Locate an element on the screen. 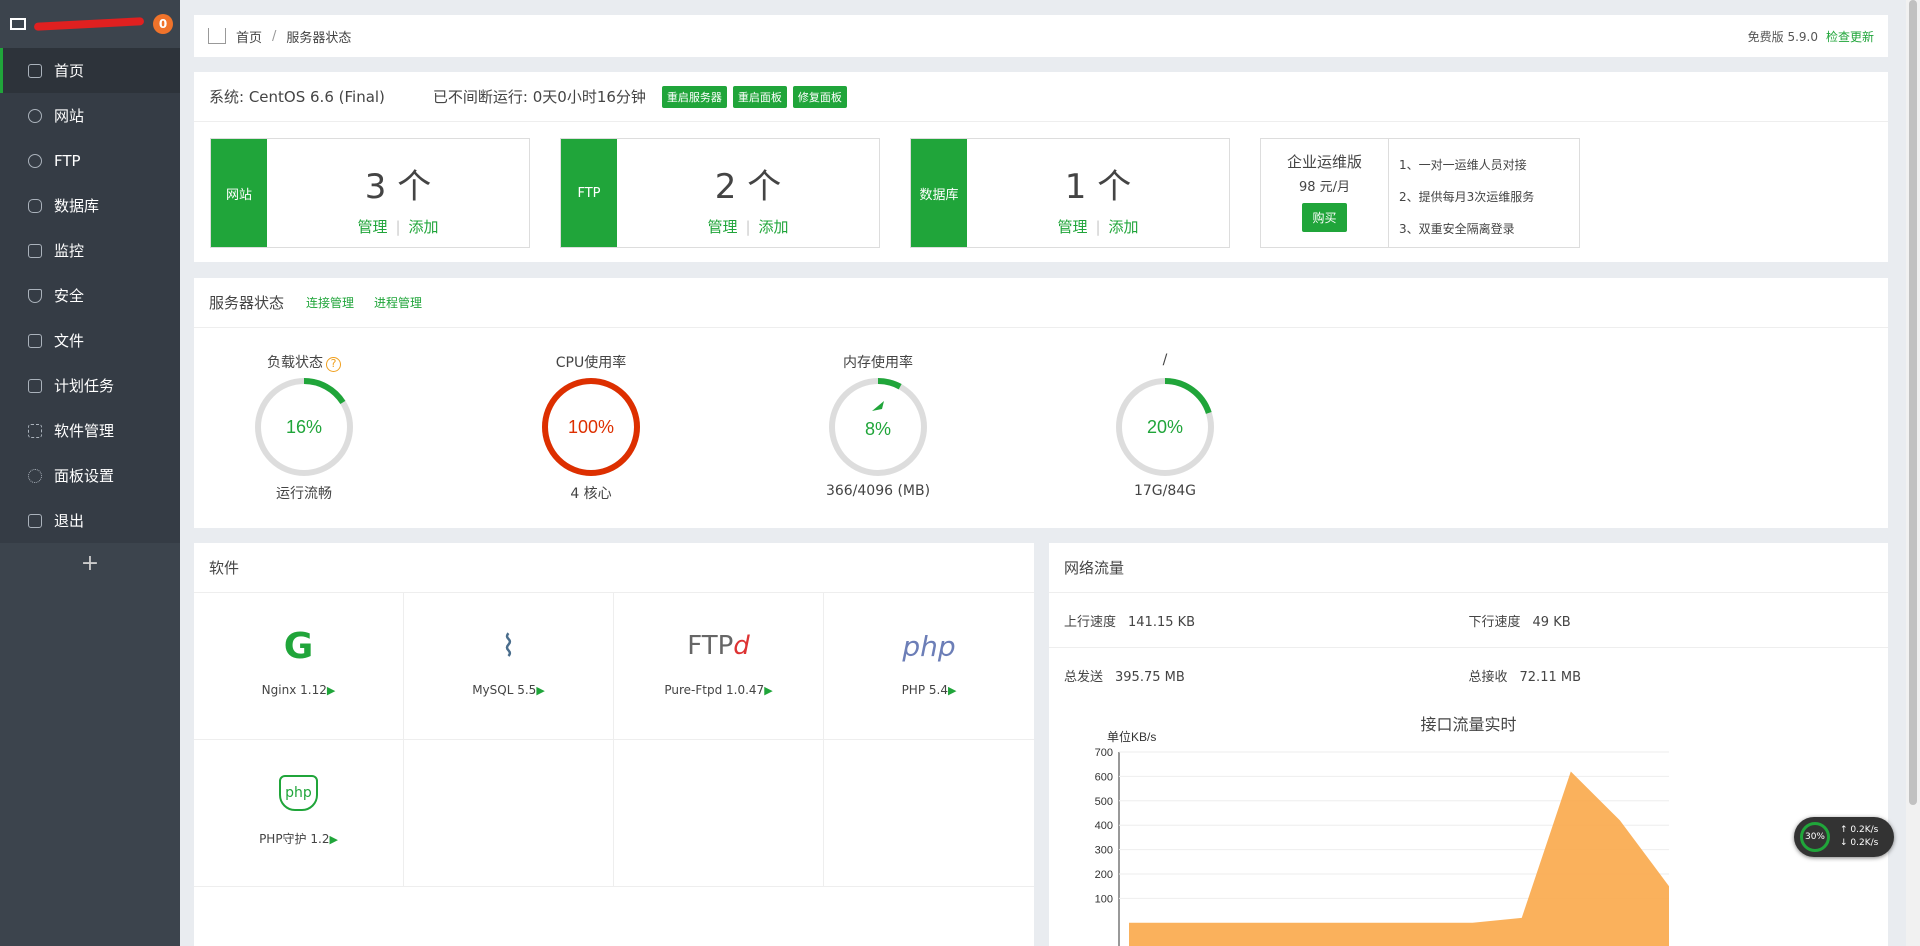  enterprise-price: 98 元/月 is located at coordinates (1324, 187).